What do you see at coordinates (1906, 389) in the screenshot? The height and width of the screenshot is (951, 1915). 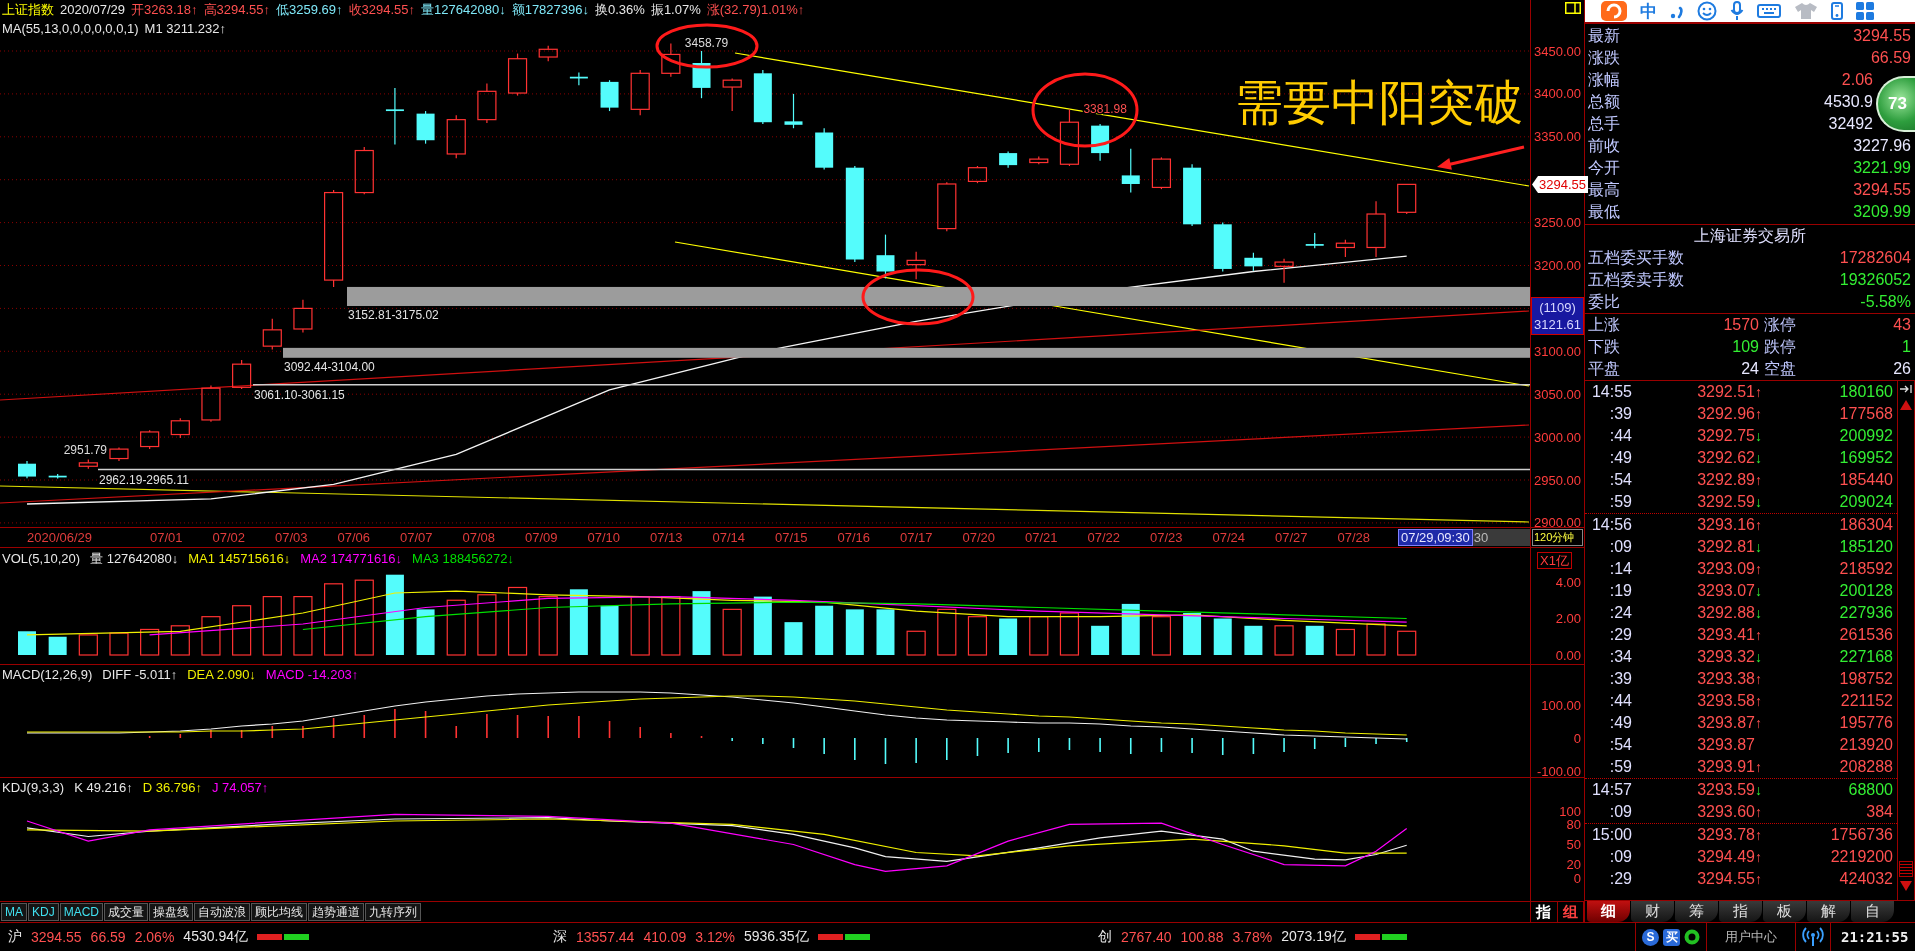 I see `arrow-to-bar-icon` at bounding box center [1906, 389].